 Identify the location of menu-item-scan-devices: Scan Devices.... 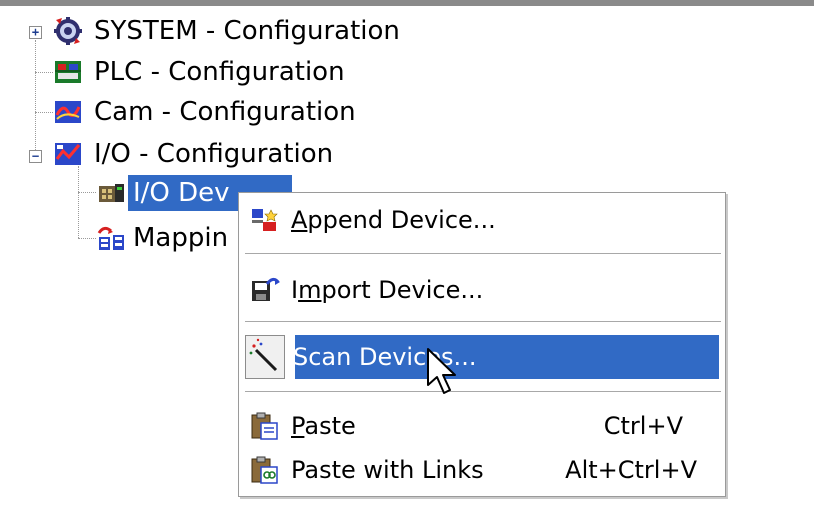
(483, 357).